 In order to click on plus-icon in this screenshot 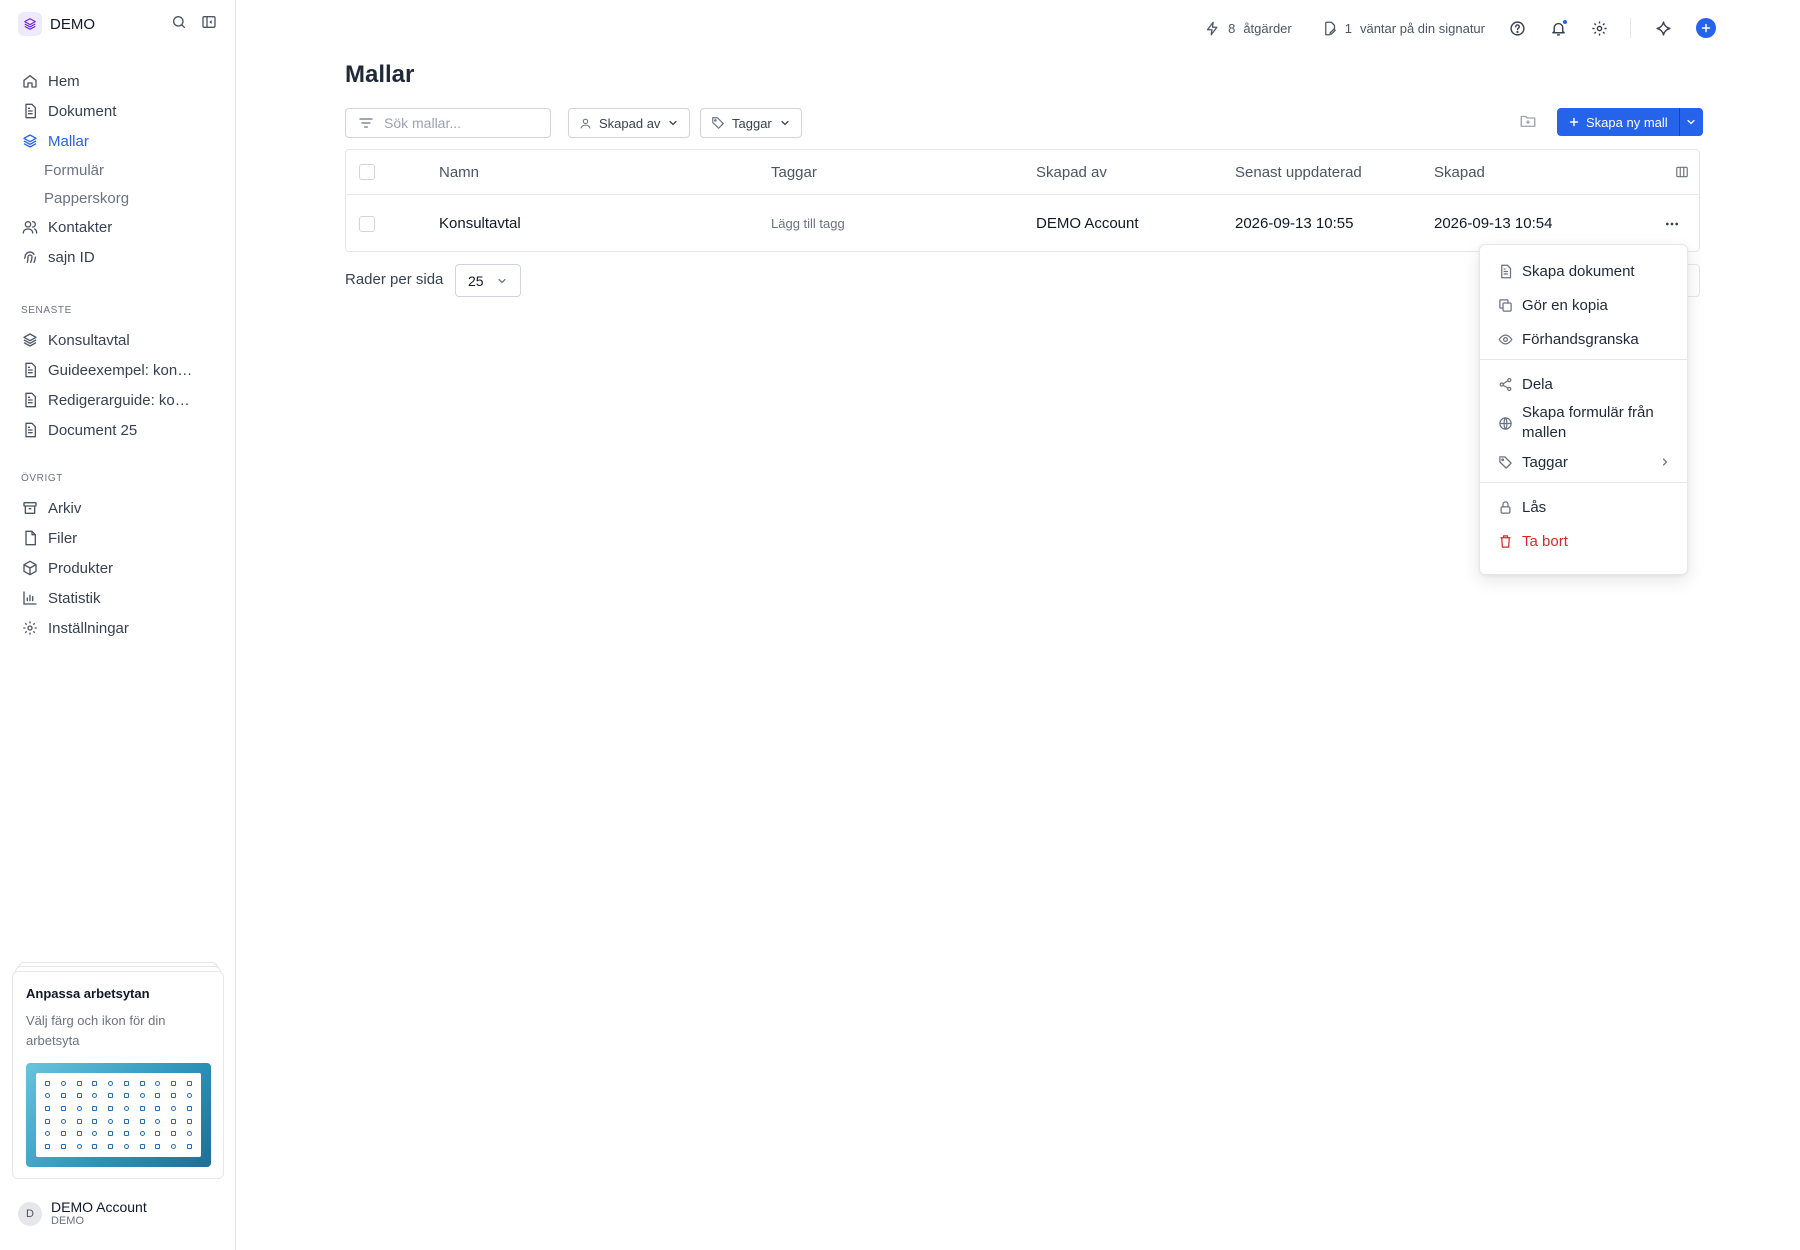, I will do `click(1574, 122)`.